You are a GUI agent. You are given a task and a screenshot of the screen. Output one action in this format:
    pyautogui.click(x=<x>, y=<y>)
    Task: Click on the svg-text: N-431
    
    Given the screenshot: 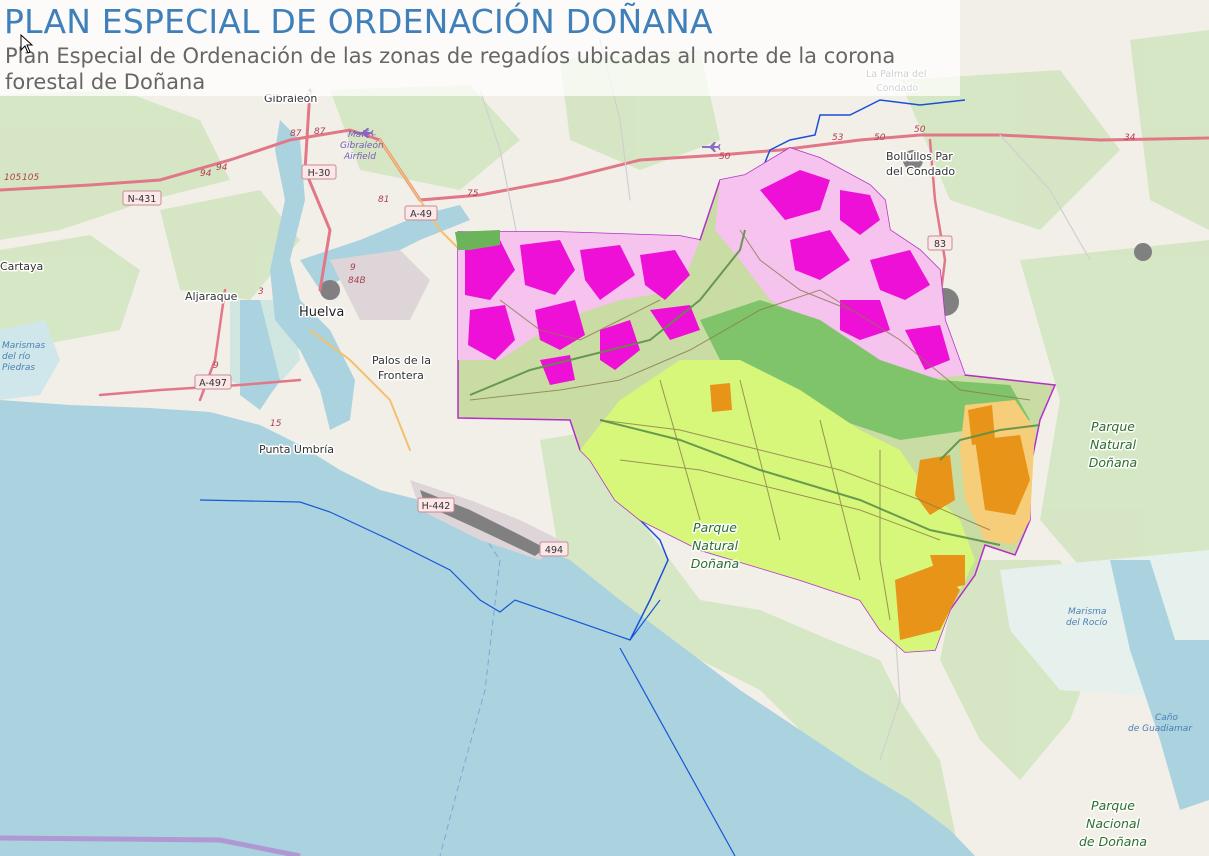 What is the action you would take?
    pyautogui.click(x=142, y=199)
    